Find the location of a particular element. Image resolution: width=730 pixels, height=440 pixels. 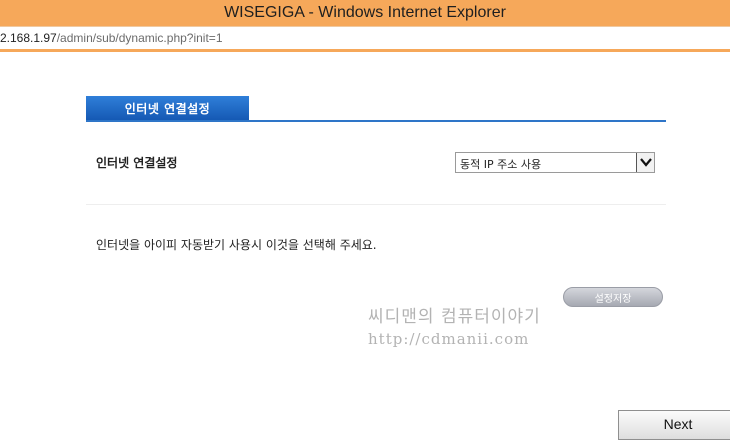

save-settings-button: 설정저장 is located at coordinates (613, 297).